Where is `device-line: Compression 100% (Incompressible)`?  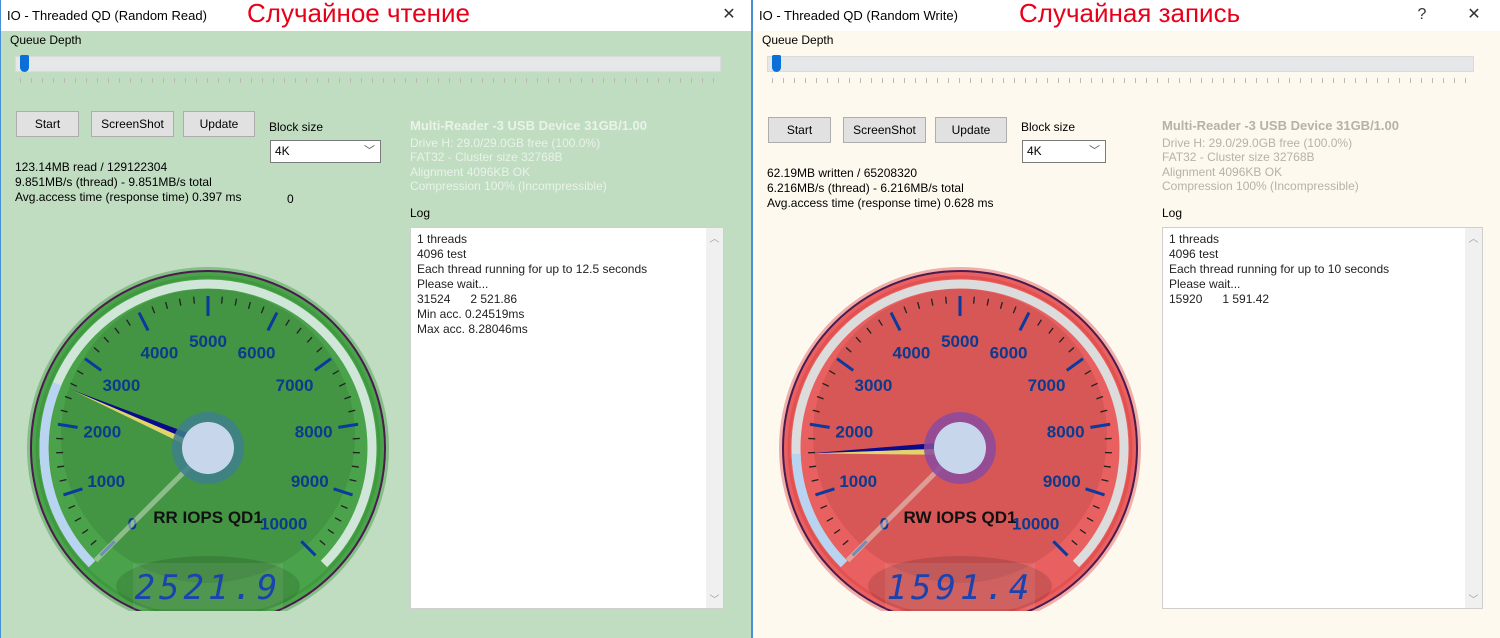
device-line: Compression 100% (Incompressible) is located at coordinates (1260, 186).